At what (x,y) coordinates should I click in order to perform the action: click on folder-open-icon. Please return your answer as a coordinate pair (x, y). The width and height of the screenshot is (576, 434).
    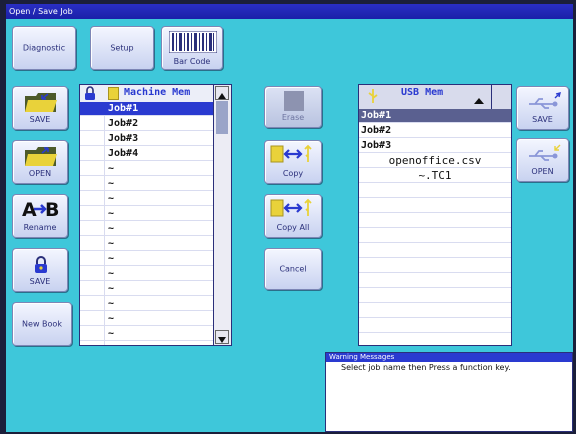
    Looking at the image, I should click on (41, 156).